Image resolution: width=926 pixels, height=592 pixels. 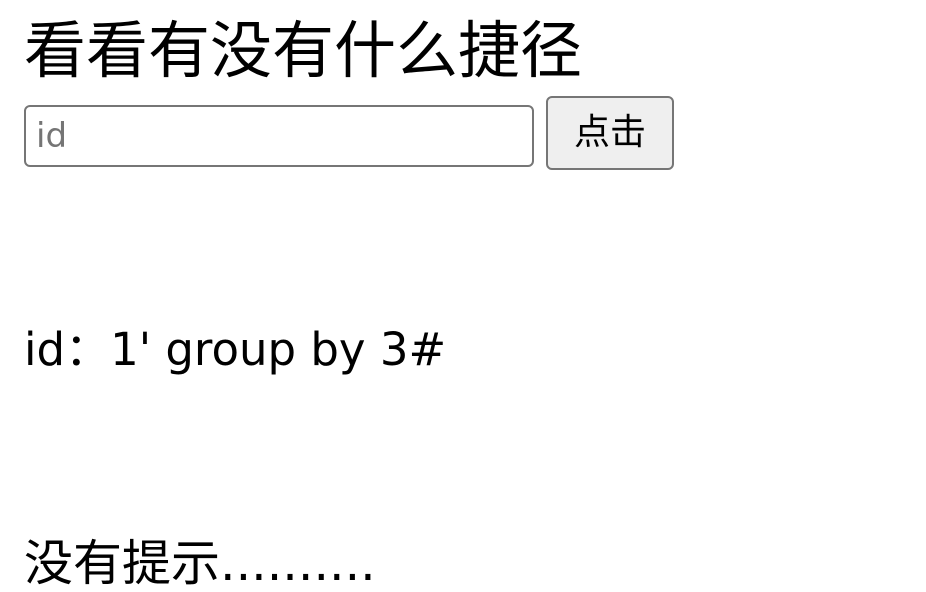 I want to click on result-line: id：1' group by 3#, so click(x=235, y=349).